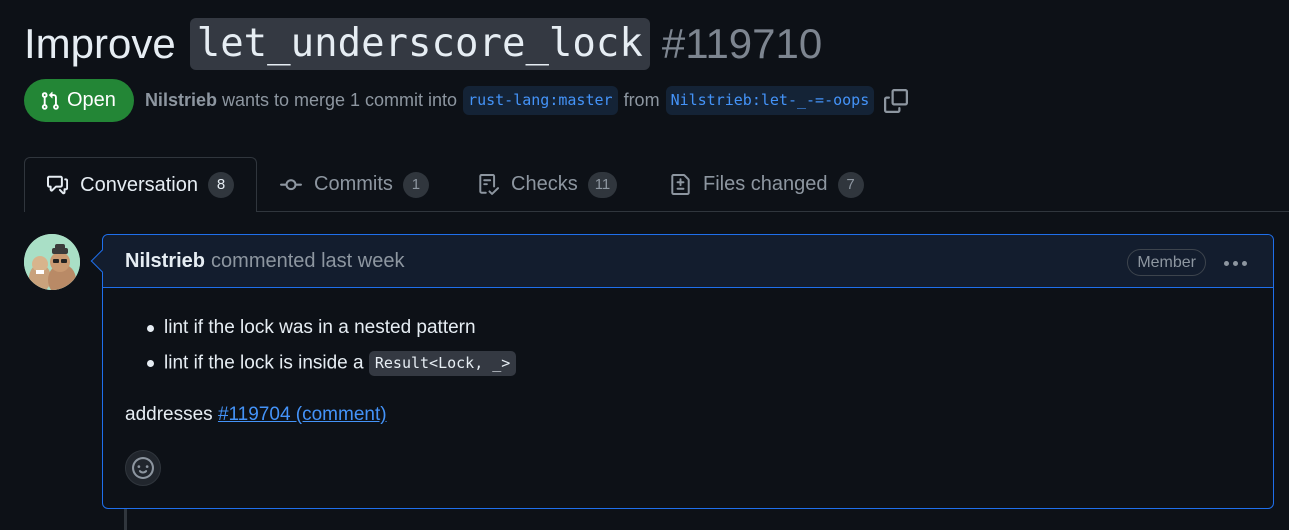 The image size is (1289, 530). What do you see at coordinates (415, 184) in the screenshot?
I see `tab-counter: 1` at bounding box center [415, 184].